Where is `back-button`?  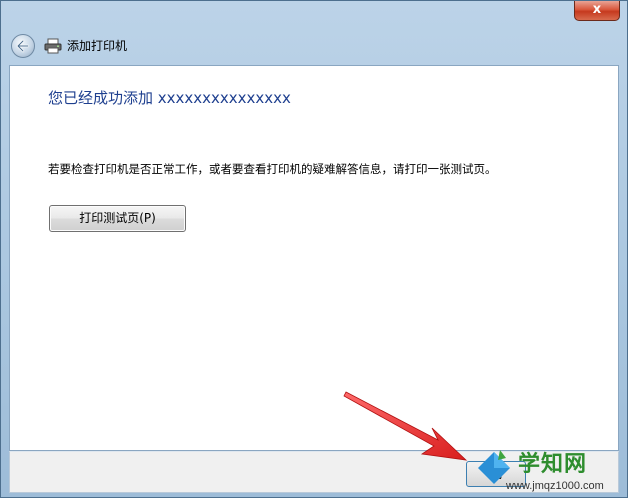
back-button is located at coordinates (23, 46).